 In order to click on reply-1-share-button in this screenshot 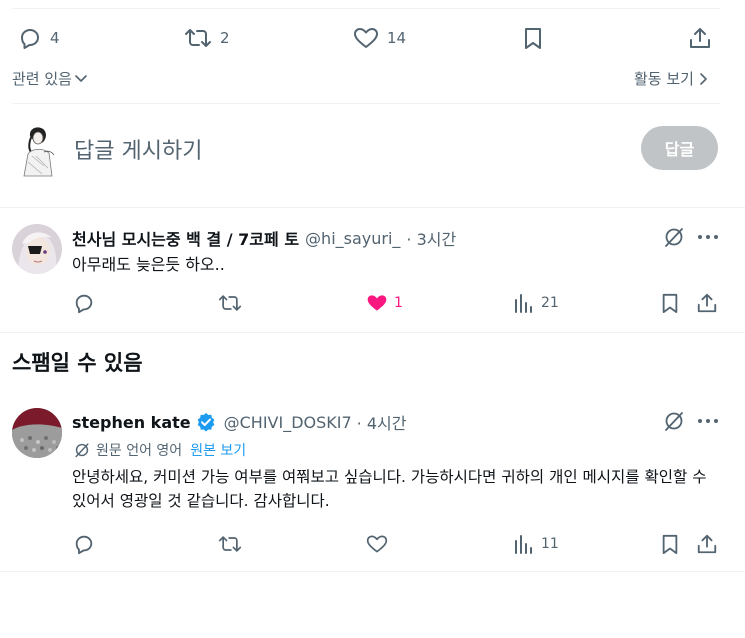, I will do `click(707, 303)`.